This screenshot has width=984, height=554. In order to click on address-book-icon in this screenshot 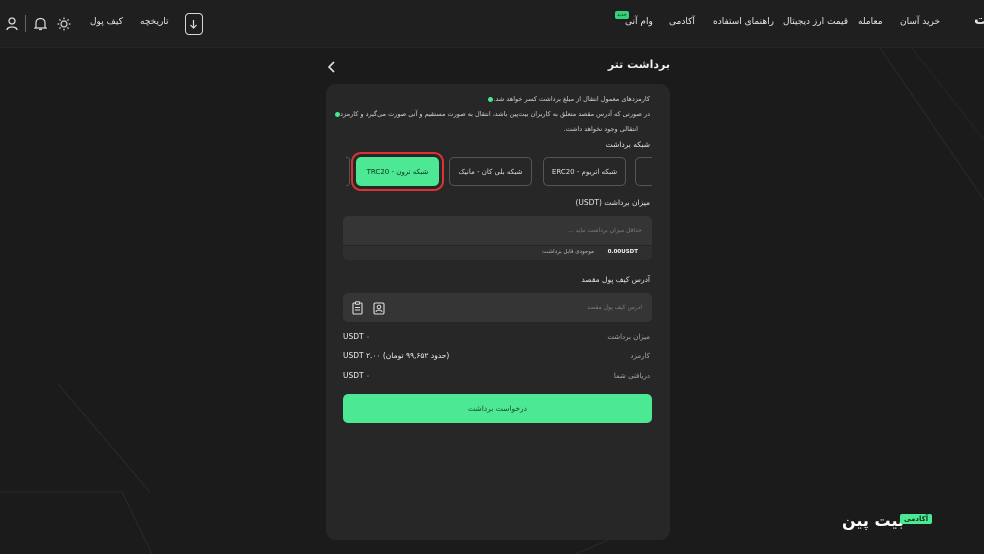, I will do `click(378, 308)`.